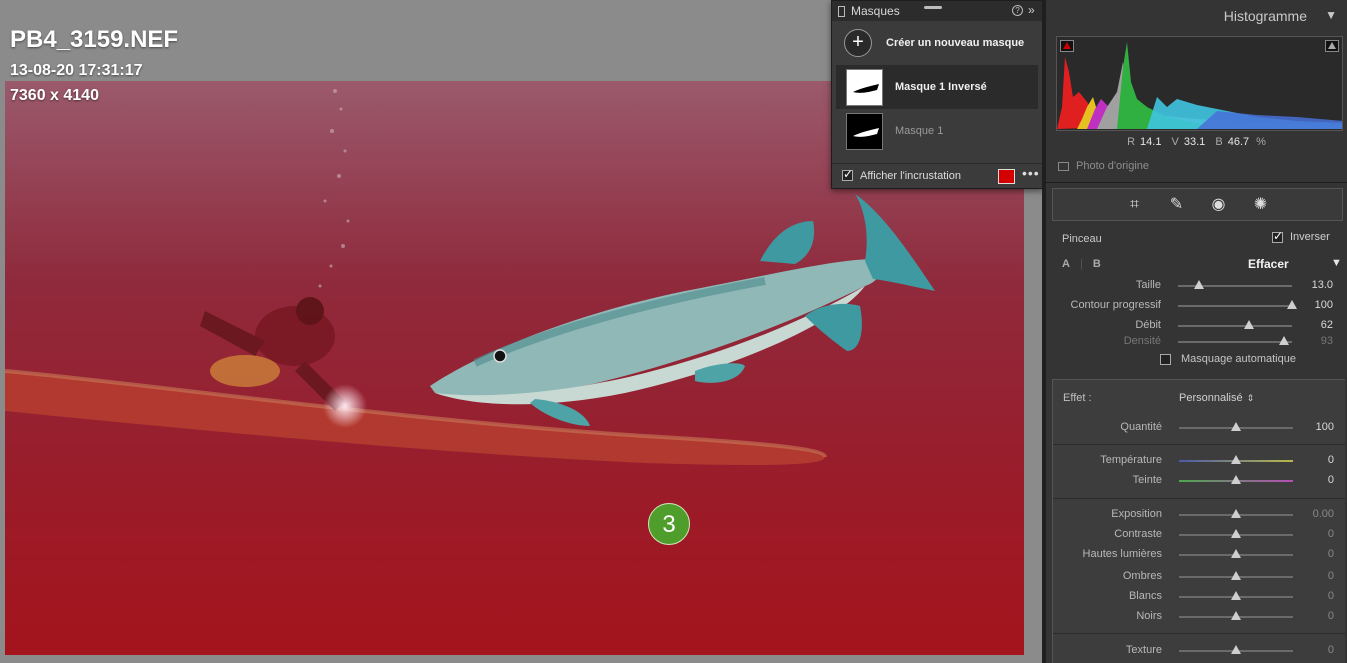  What do you see at coordinates (937, 11) in the screenshot?
I see `masks-panel-header: Masques ? »` at bounding box center [937, 11].